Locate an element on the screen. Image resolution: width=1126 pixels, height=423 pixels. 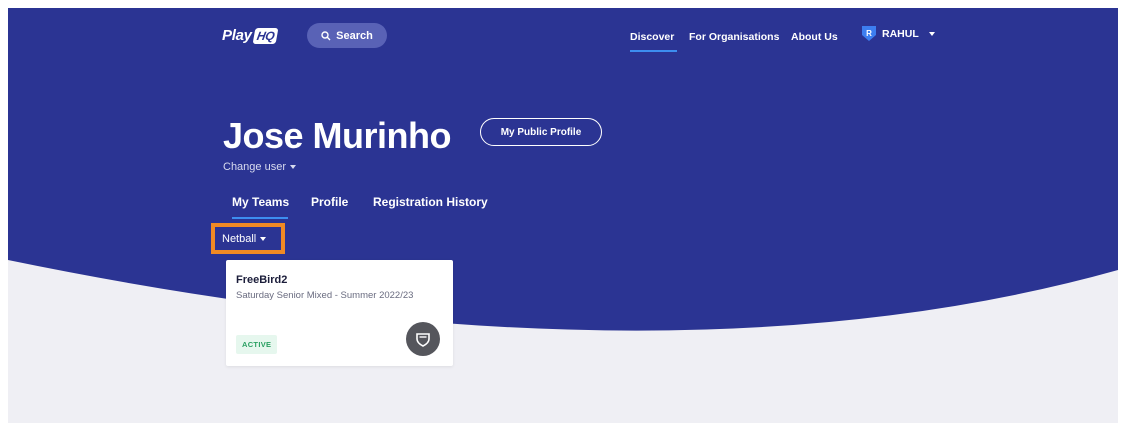
user-name: RAHUL is located at coordinates (900, 33).